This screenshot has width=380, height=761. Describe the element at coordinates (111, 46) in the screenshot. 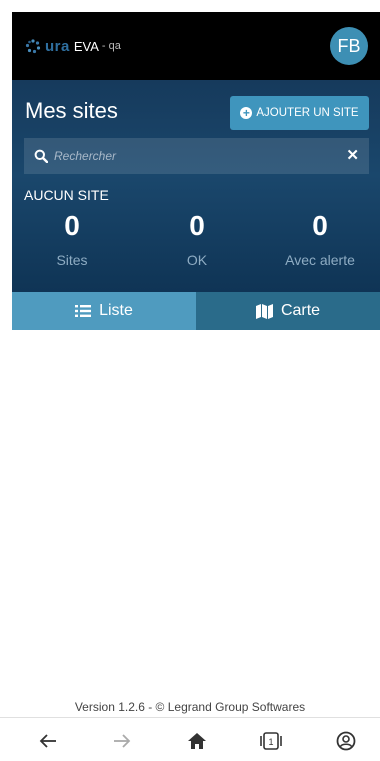

I see `environment-label: - qa` at that location.